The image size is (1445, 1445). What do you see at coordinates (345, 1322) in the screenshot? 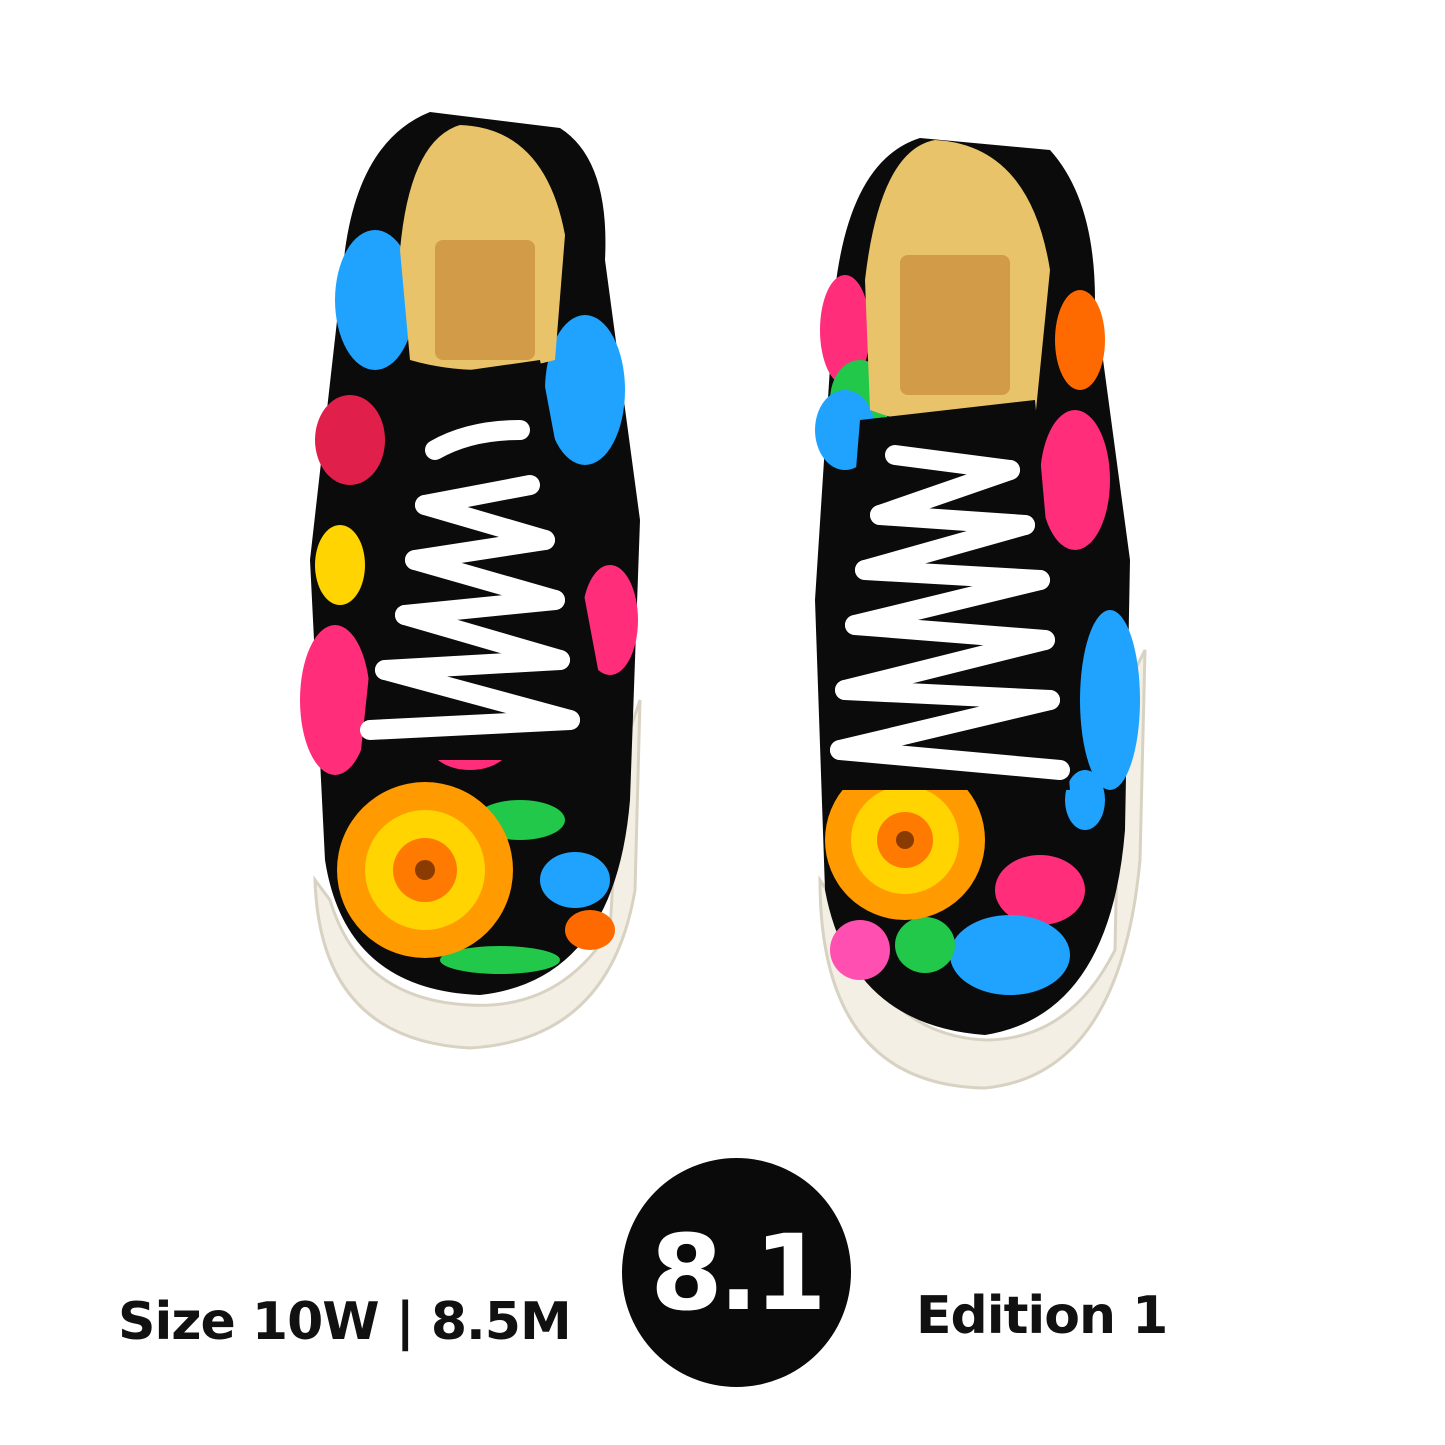
I see `size-label: Size 10W | 8.5M` at bounding box center [345, 1322].